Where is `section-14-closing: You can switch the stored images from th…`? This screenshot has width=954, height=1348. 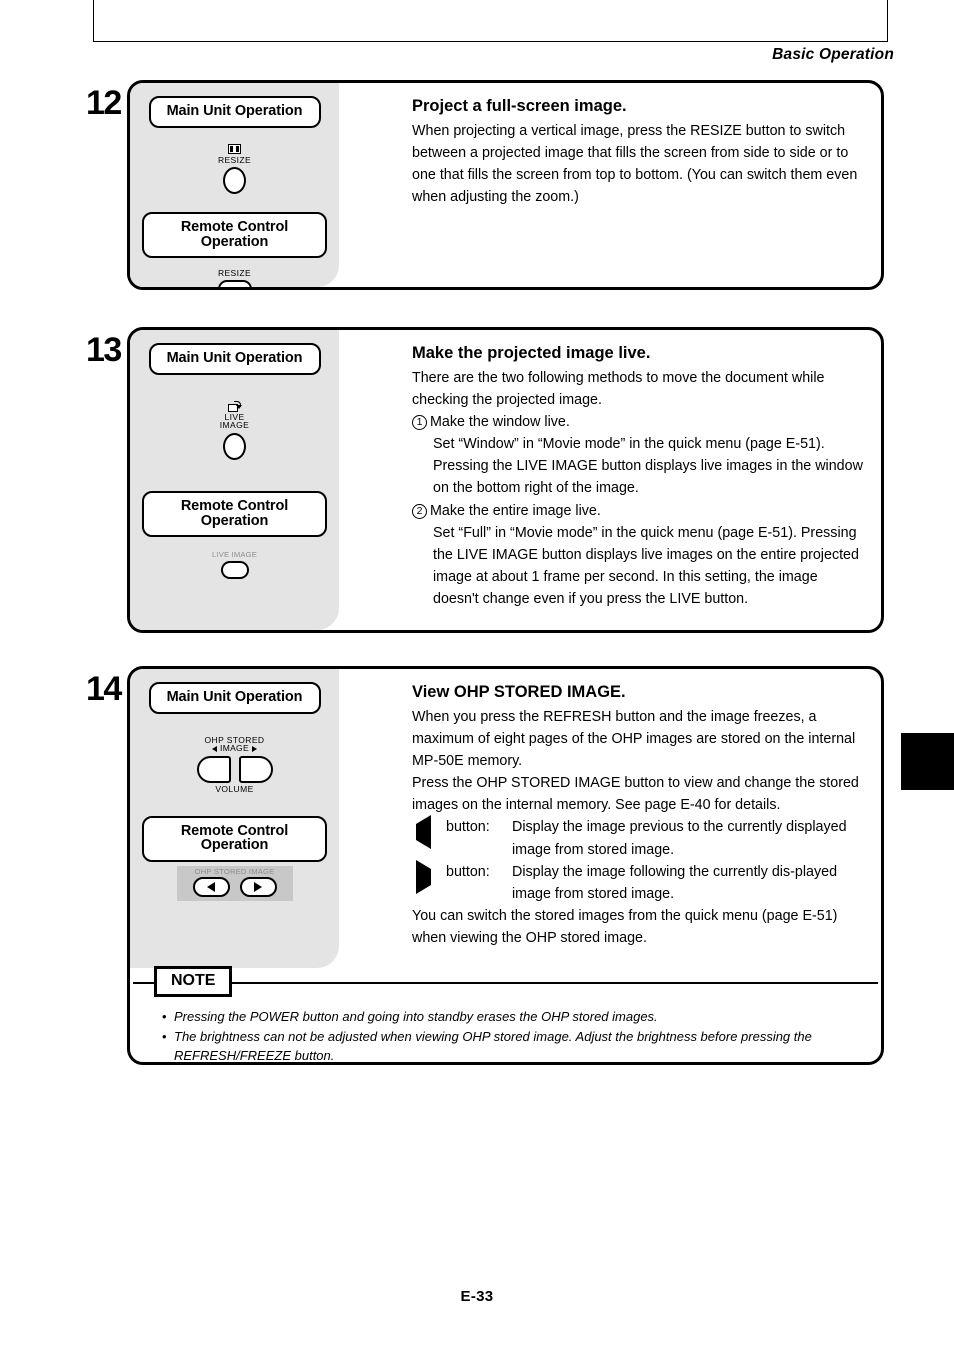
section-14-closing: You can switch the stored images from th… is located at coordinates (625, 927).